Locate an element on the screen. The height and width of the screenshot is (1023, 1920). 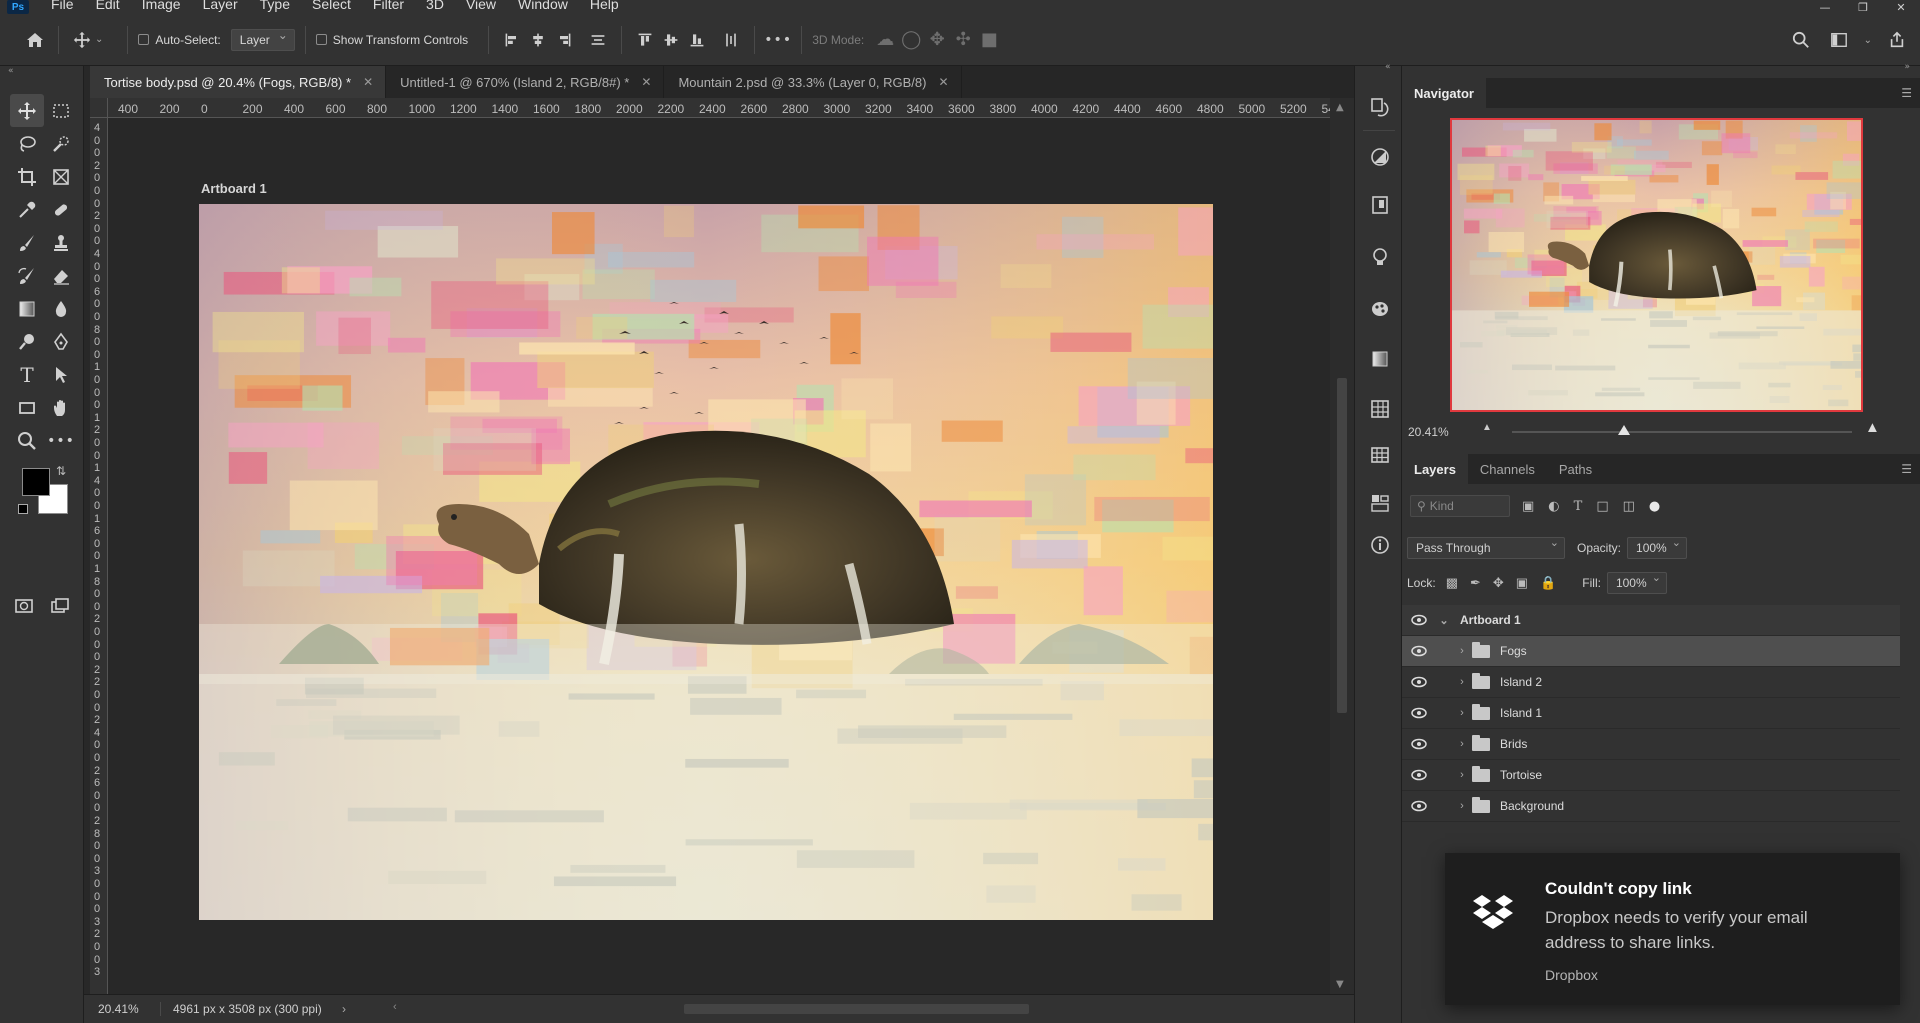
healing-tool-icon is located at coordinates (61, 209).